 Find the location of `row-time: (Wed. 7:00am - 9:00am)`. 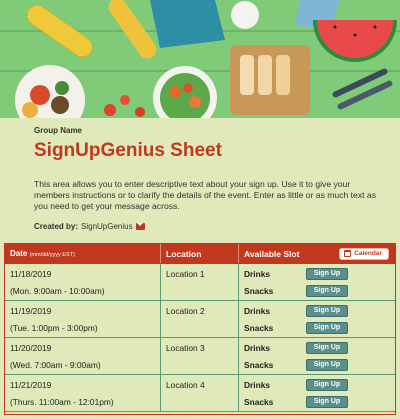

row-time: (Wed. 7:00am - 9:00am) is located at coordinates (55, 365).